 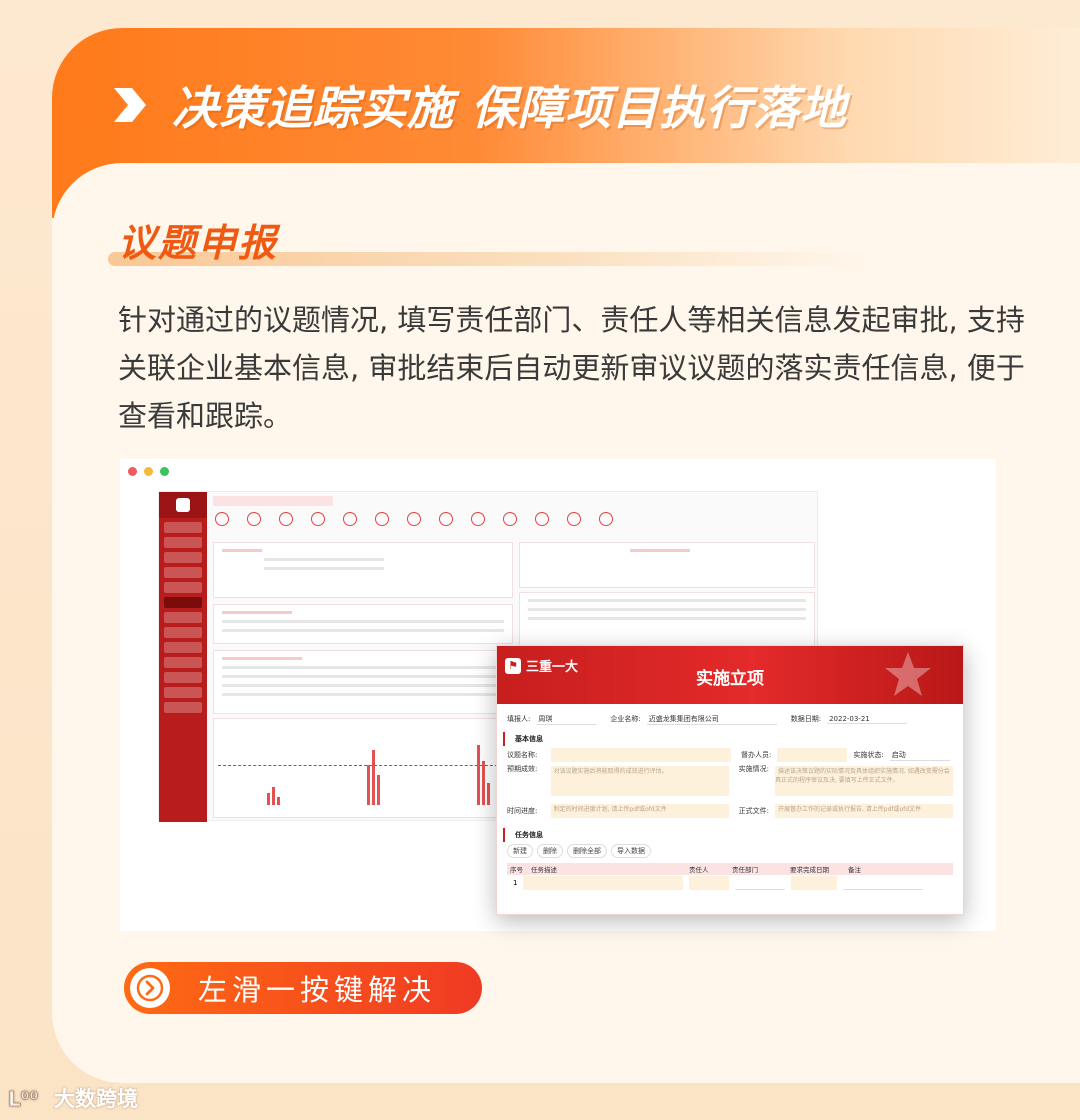 What do you see at coordinates (610, 771) in the screenshot?
I see `expected-placeholder: 对该议题实施后将能取得的成效进行评估。` at bounding box center [610, 771].